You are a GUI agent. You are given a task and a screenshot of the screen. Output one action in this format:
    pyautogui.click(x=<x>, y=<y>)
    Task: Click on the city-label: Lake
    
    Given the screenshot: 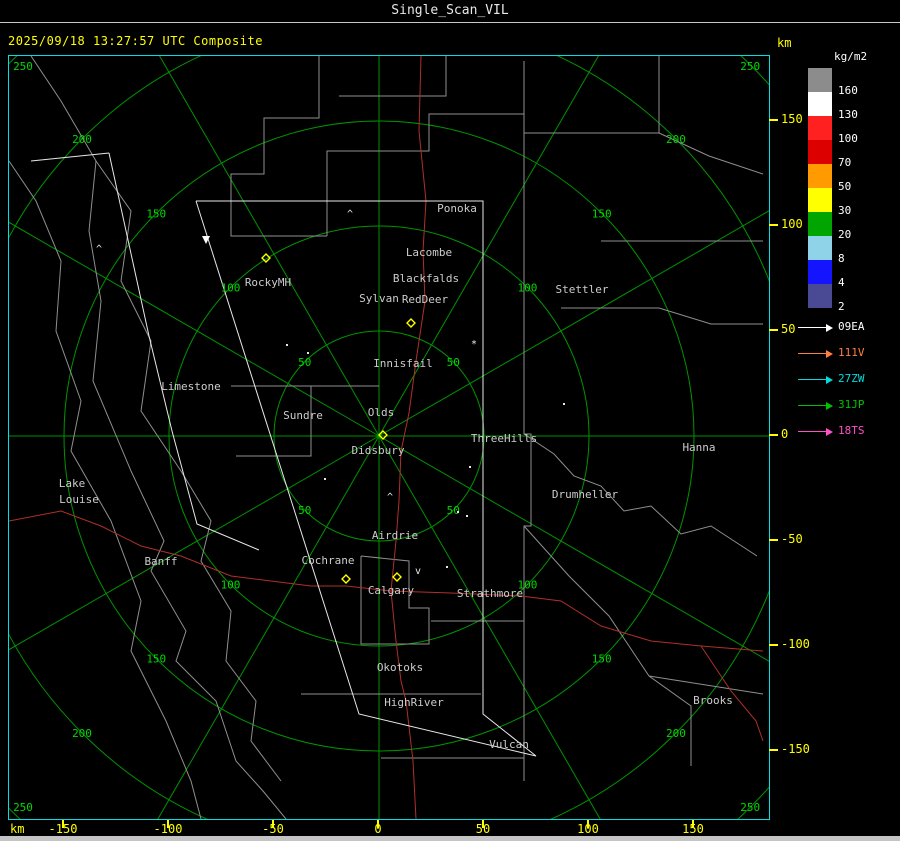 What is the action you would take?
    pyautogui.click(x=72, y=483)
    